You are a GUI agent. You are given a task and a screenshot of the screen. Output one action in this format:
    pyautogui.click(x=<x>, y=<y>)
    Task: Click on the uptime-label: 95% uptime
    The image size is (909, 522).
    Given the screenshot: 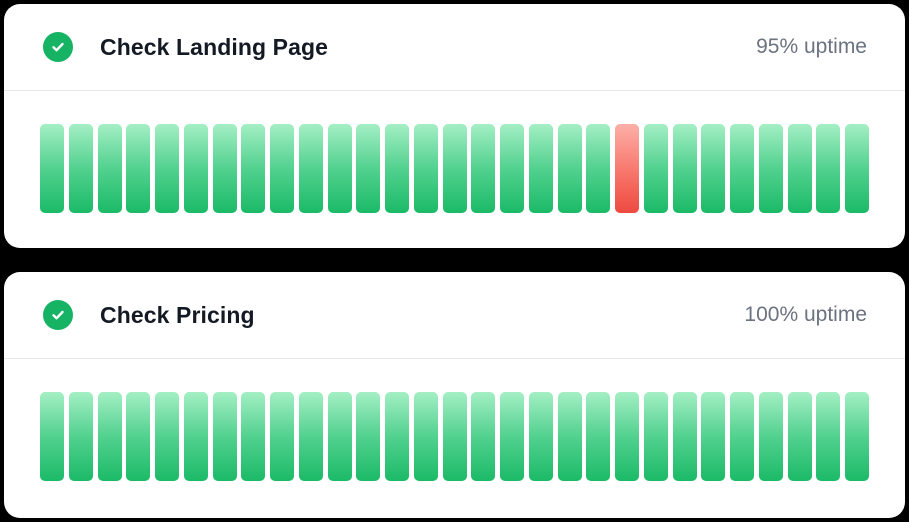 What is the action you would take?
    pyautogui.click(x=811, y=46)
    